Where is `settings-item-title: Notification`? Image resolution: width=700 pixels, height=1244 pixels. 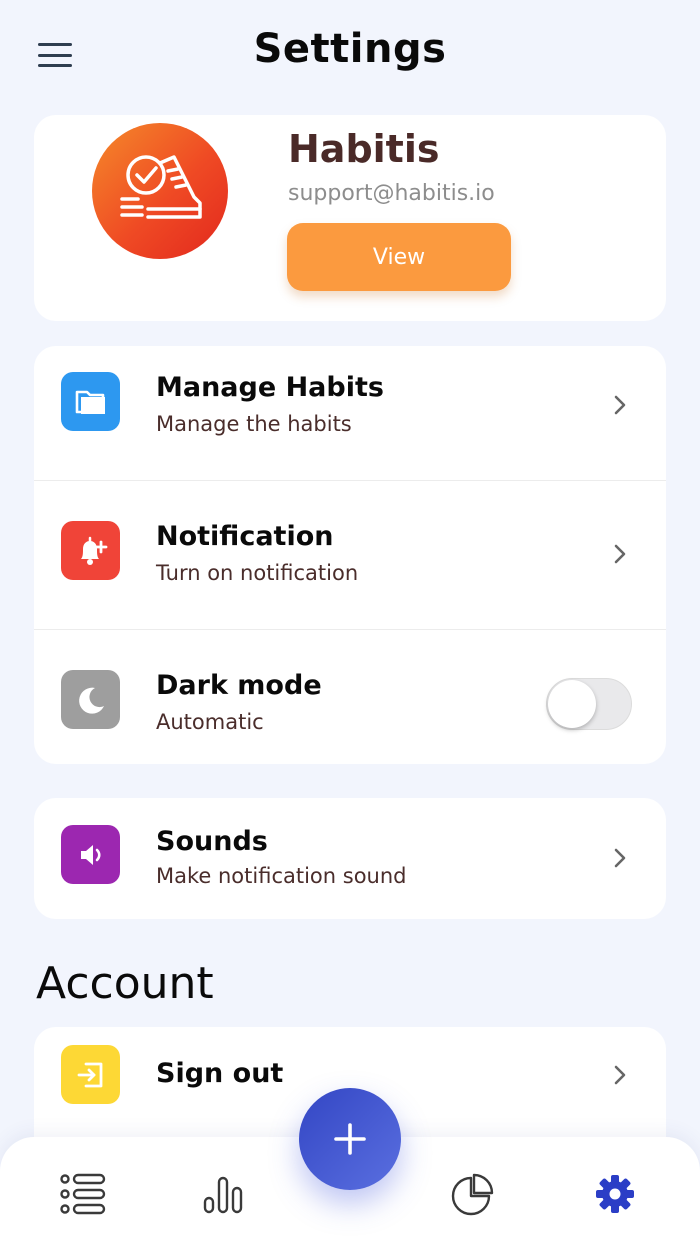 settings-item-title: Notification is located at coordinates (245, 536).